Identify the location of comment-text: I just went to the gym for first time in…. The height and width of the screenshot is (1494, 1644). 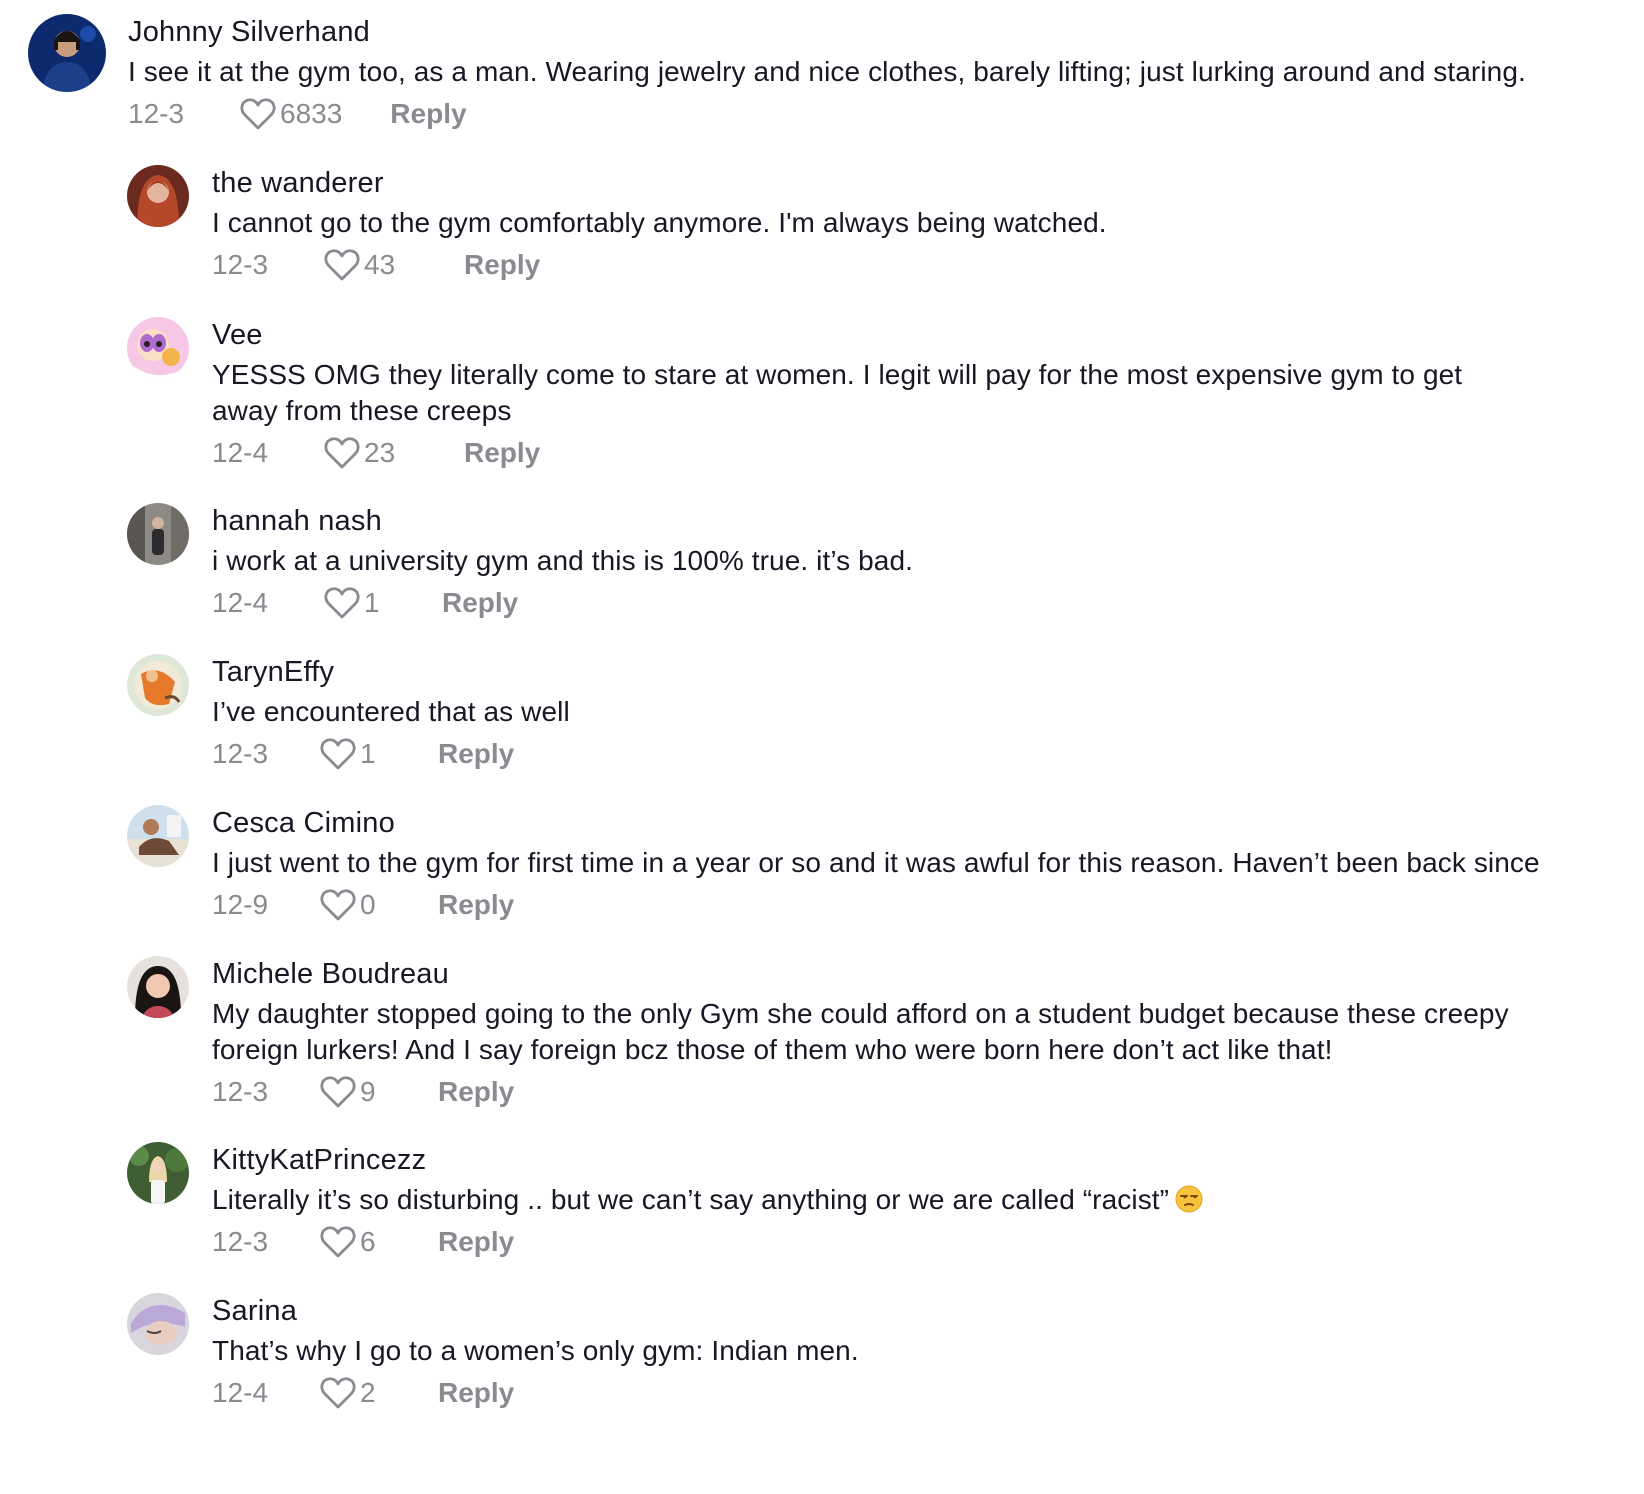
(876, 862).